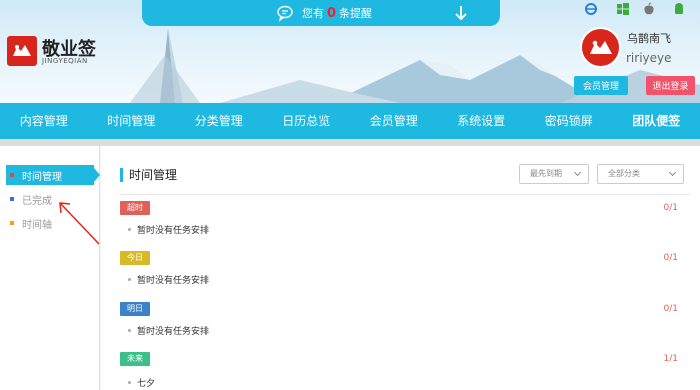 This screenshot has height=390, width=700. I want to click on avatar, so click(600, 47).